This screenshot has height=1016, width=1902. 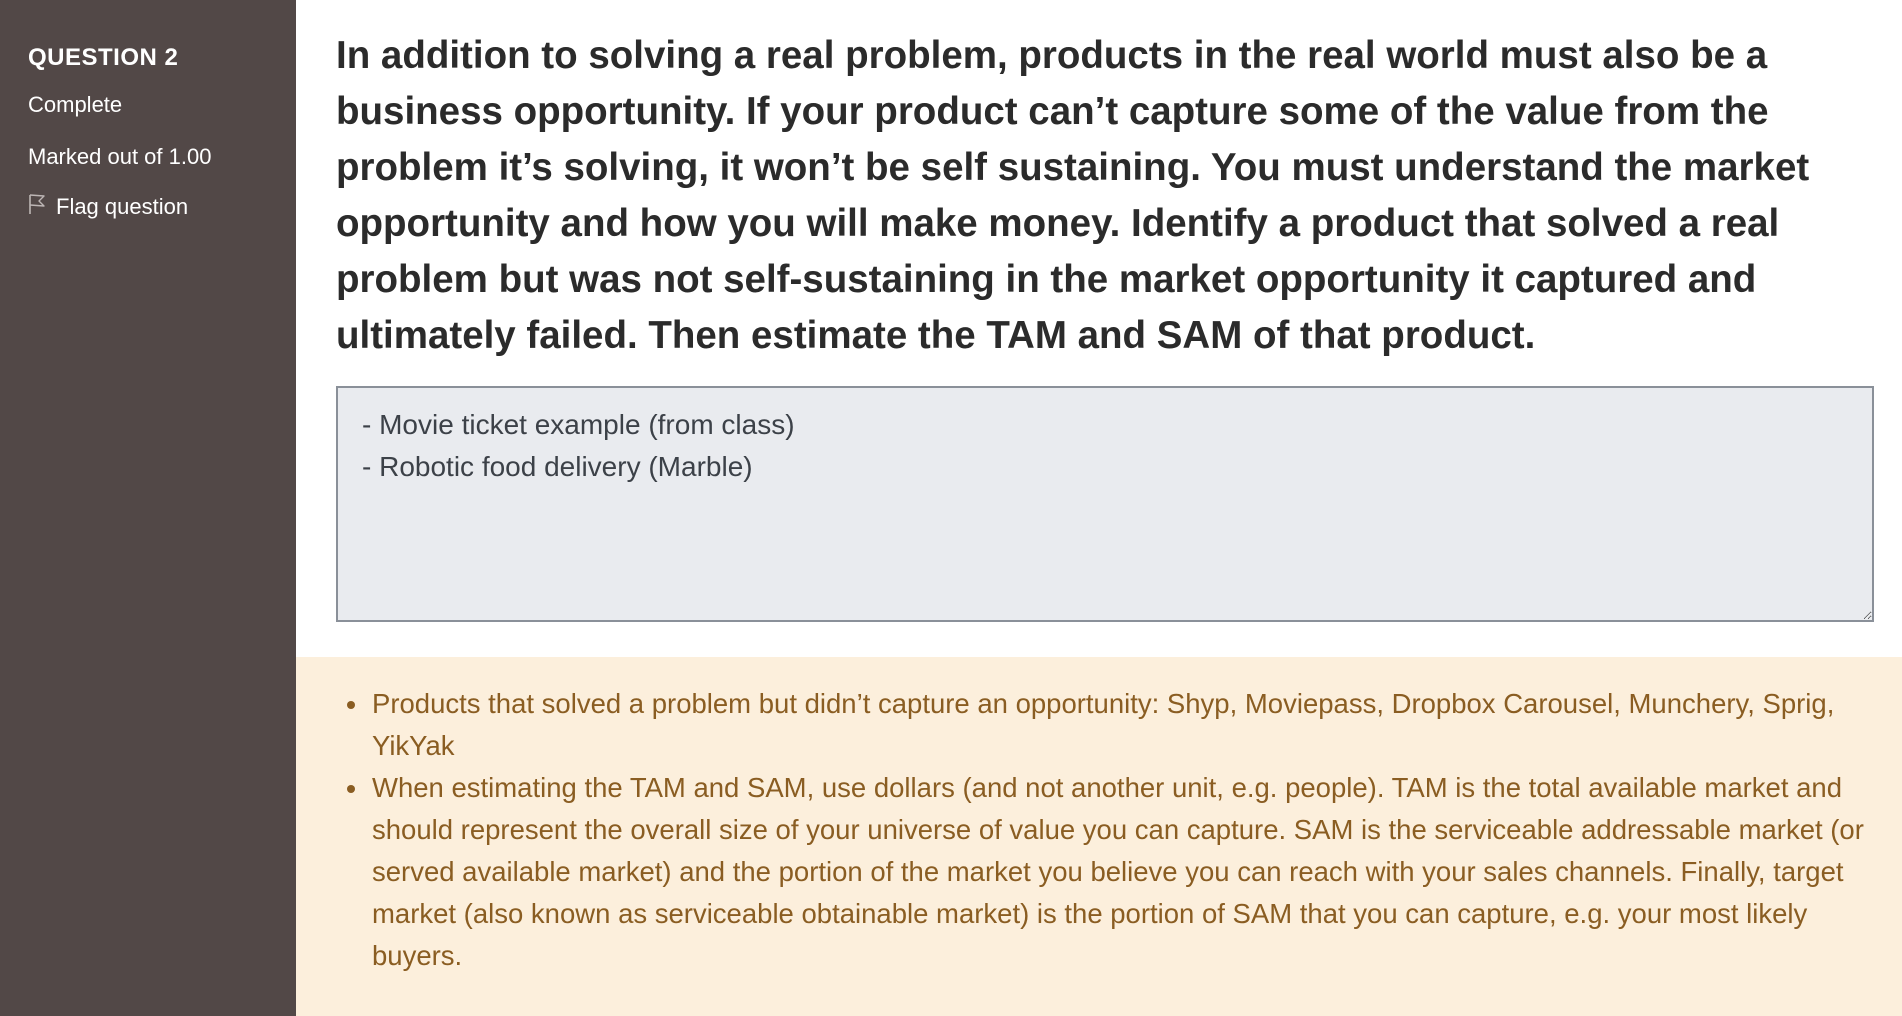 I want to click on flag-outline-icon, so click(x=42, y=207).